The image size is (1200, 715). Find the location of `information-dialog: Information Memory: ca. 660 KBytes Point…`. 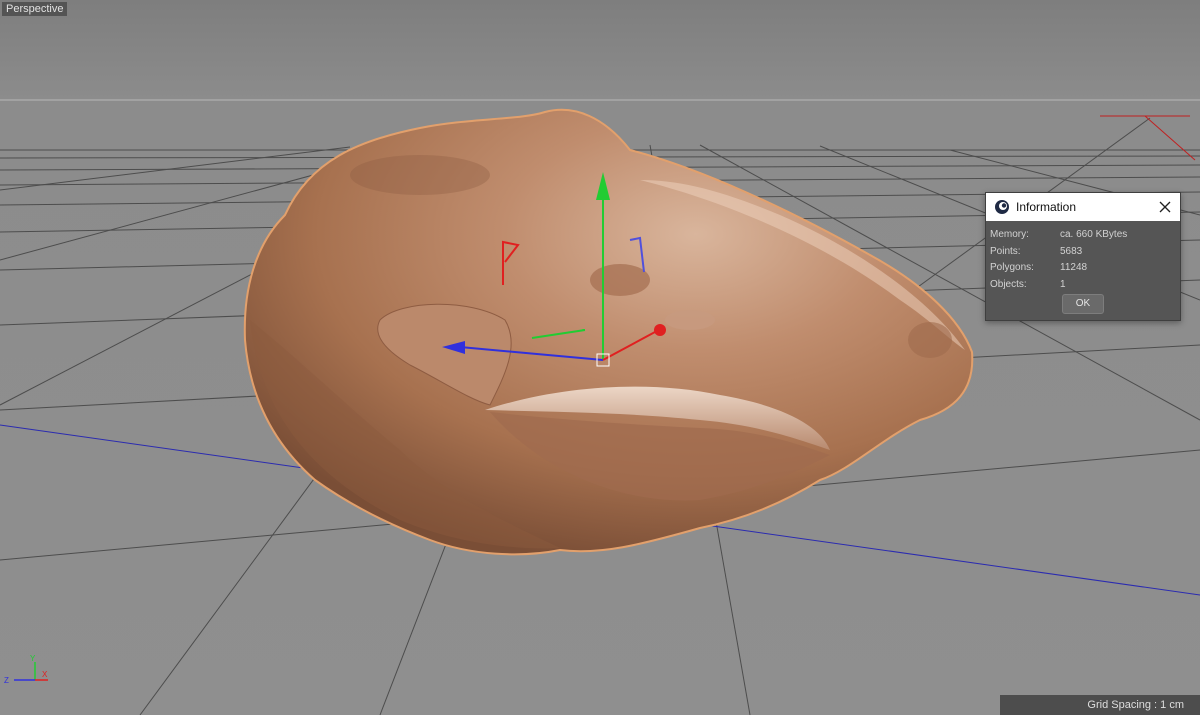

information-dialog: Information Memory: ca. 660 KBytes Point… is located at coordinates (1083, 256).